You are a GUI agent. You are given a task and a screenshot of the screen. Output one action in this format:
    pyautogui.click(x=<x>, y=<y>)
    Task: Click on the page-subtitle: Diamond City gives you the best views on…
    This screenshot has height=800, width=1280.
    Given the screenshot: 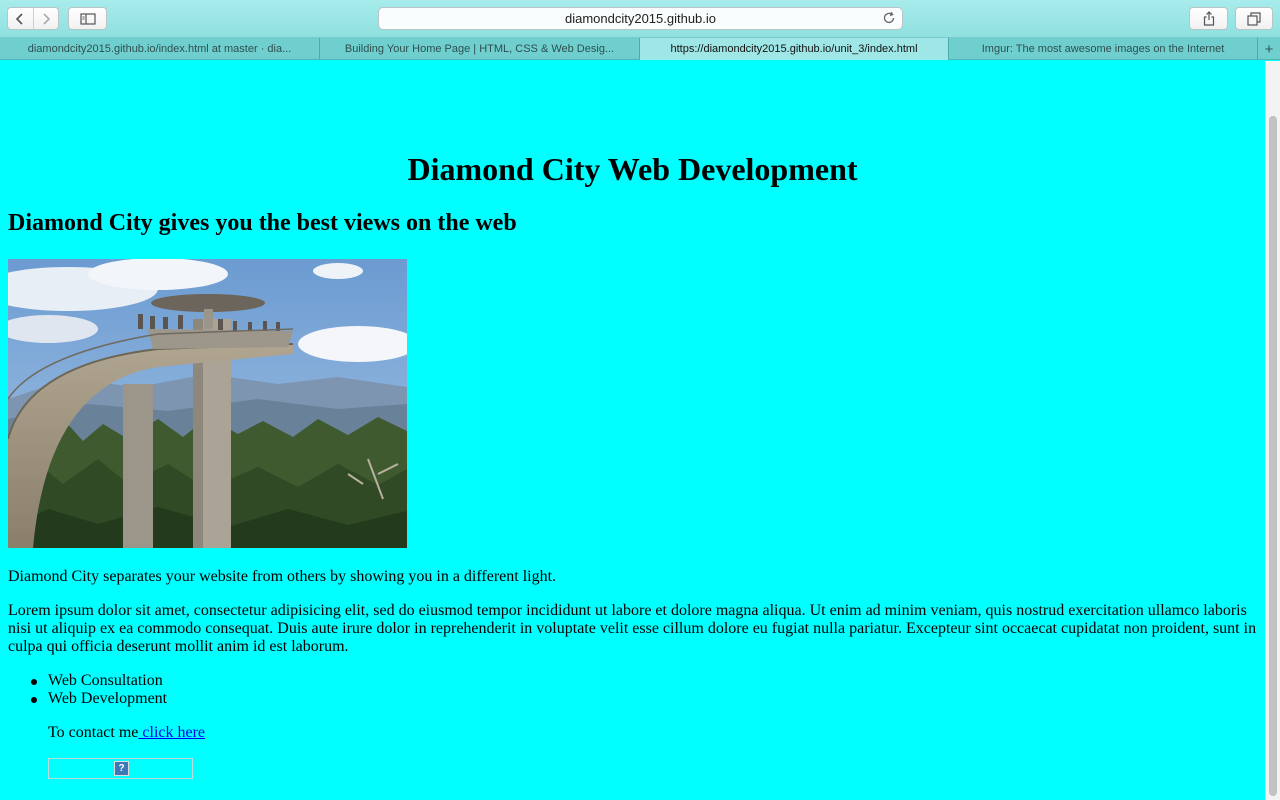 What is the action you would take?
    pyautogui.click(x=262, y=223)
    